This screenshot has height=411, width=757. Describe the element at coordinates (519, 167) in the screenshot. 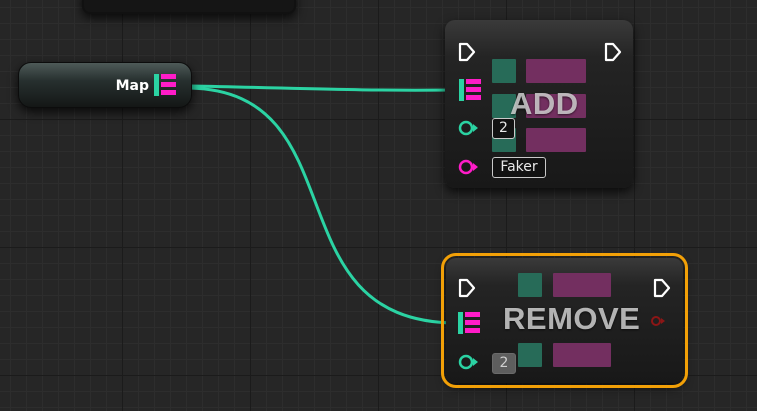

I see `value-string-field: Faker` at that location.